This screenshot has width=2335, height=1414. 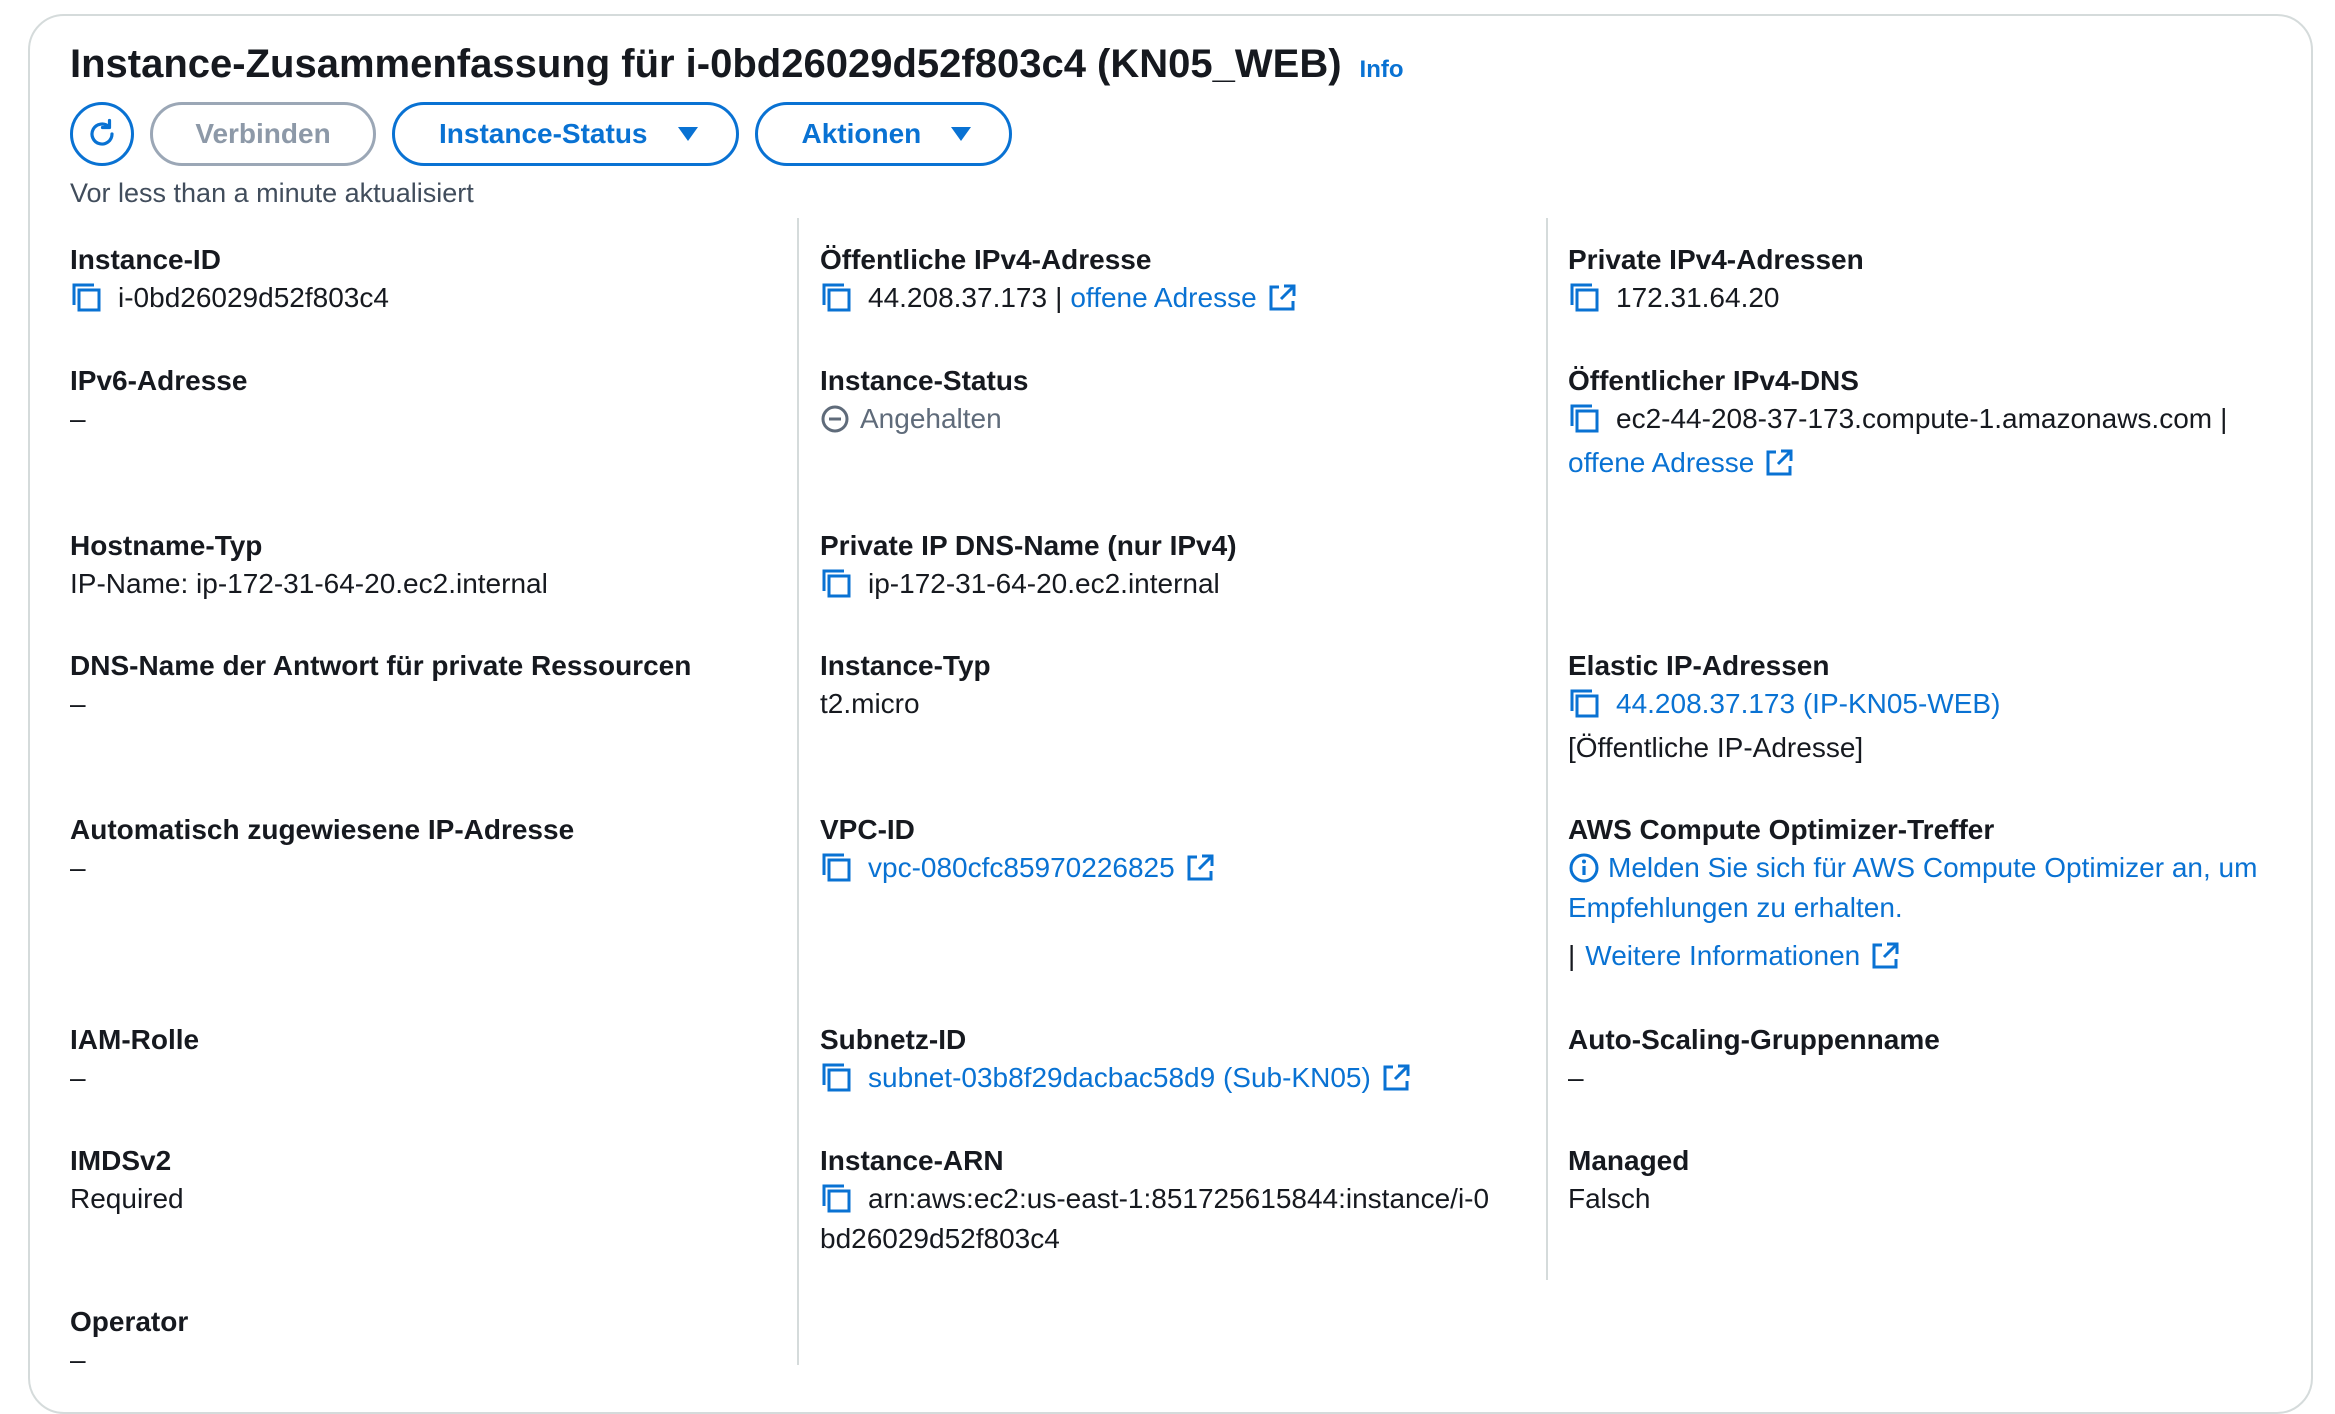 I want to click on field-label: Elastic IP-Adressen, so click(x=1699, y=665).